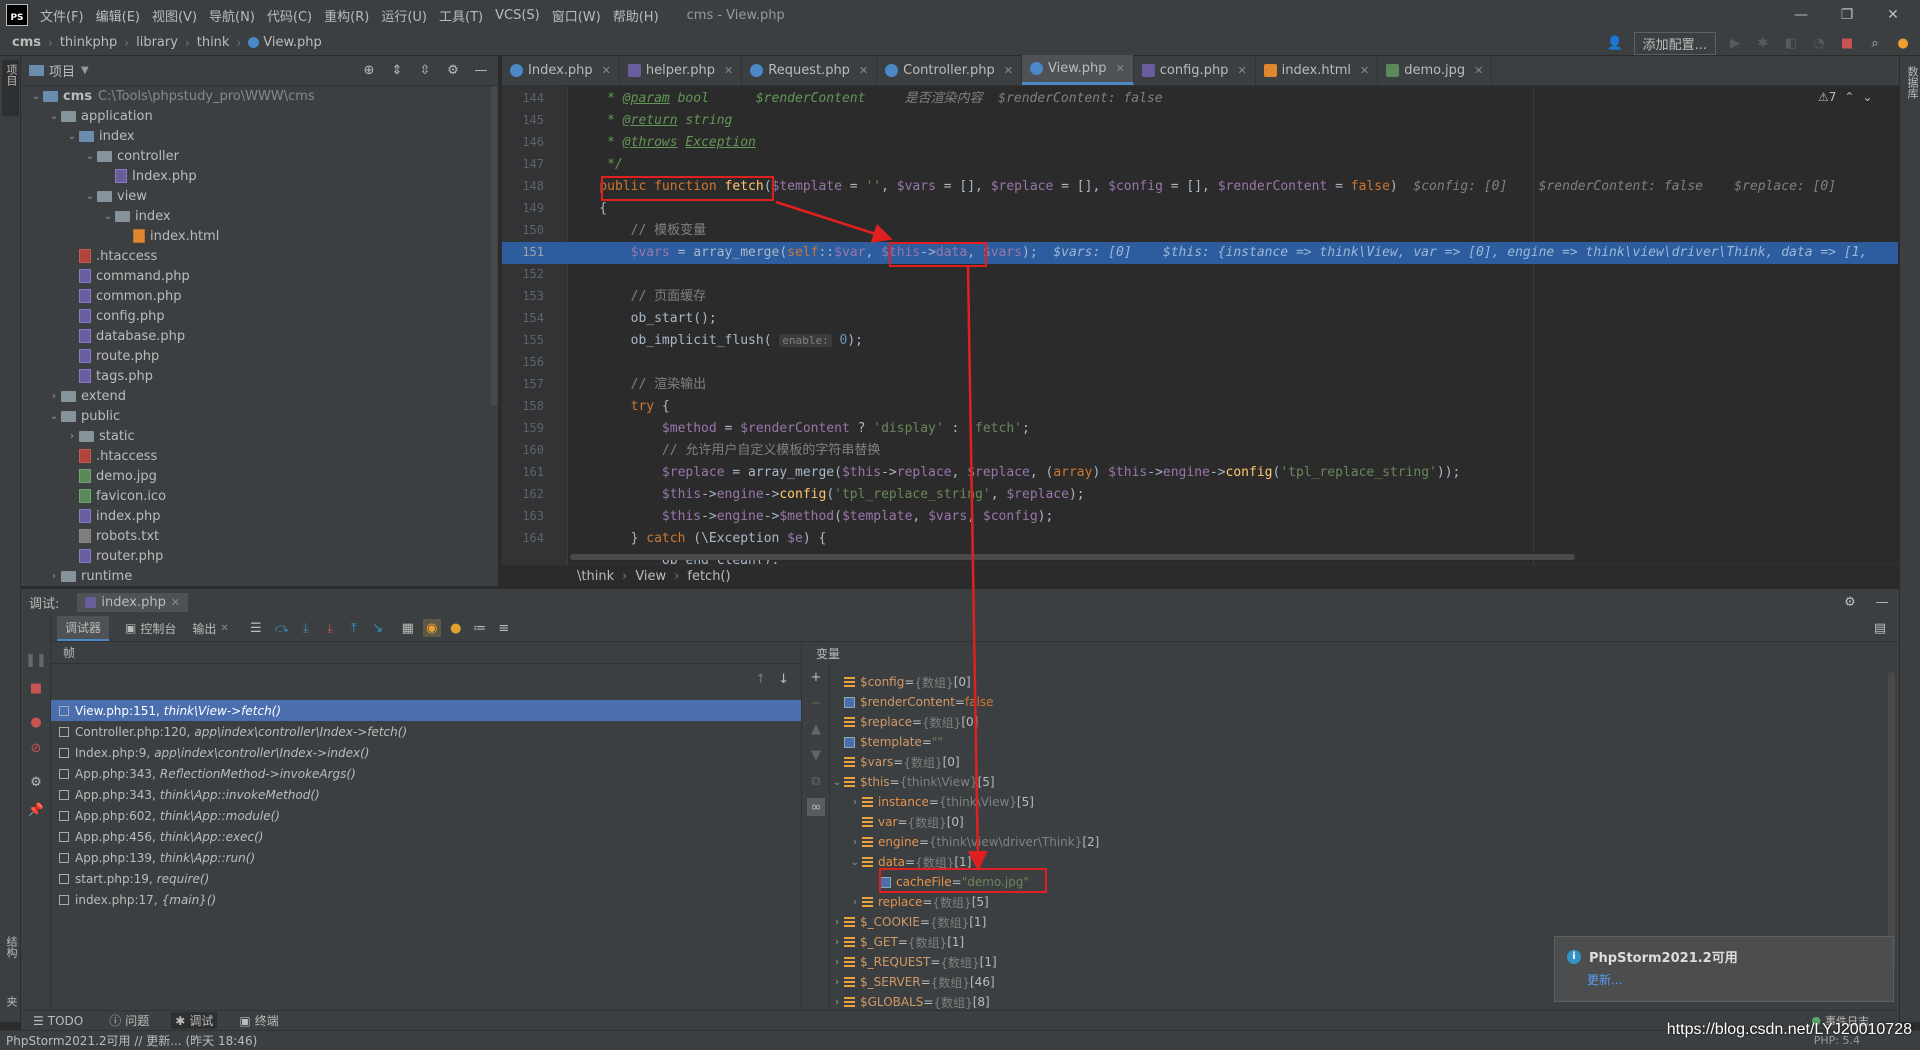  I want to click on chevron-down-icon: ▼, so click(85, 70).